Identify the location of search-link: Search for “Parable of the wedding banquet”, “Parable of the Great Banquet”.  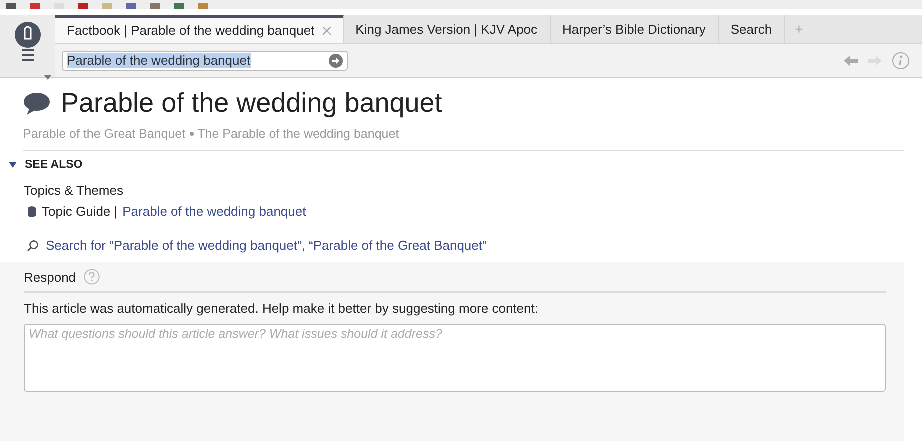
(266, 245).